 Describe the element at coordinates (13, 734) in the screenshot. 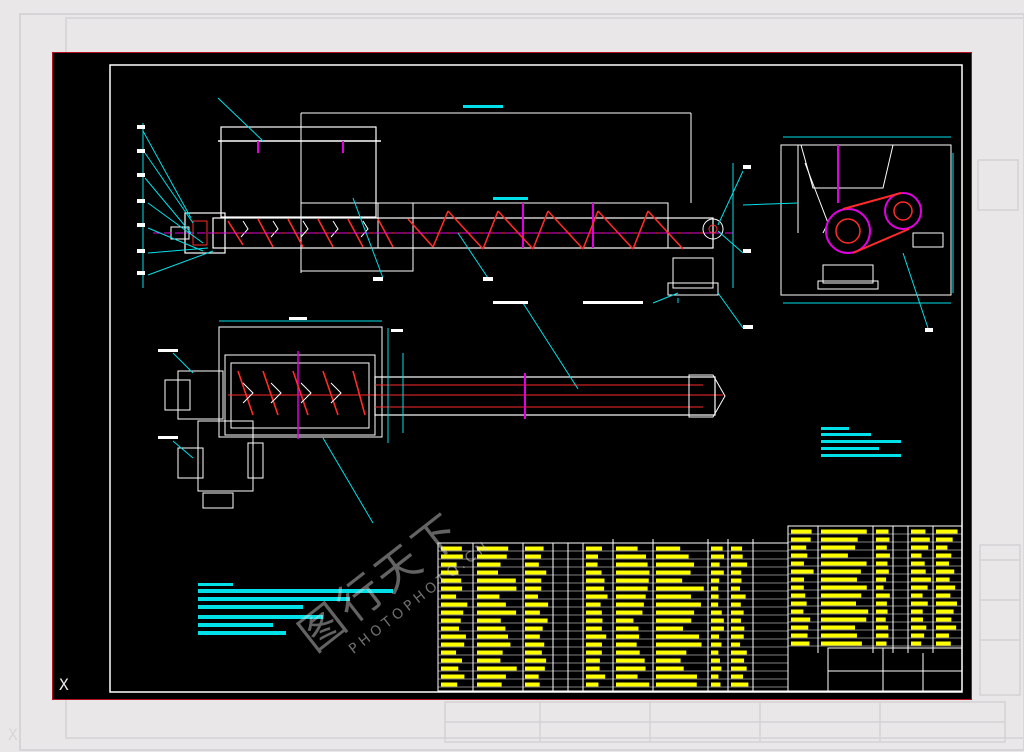

I see `svg-text: X` at that location.